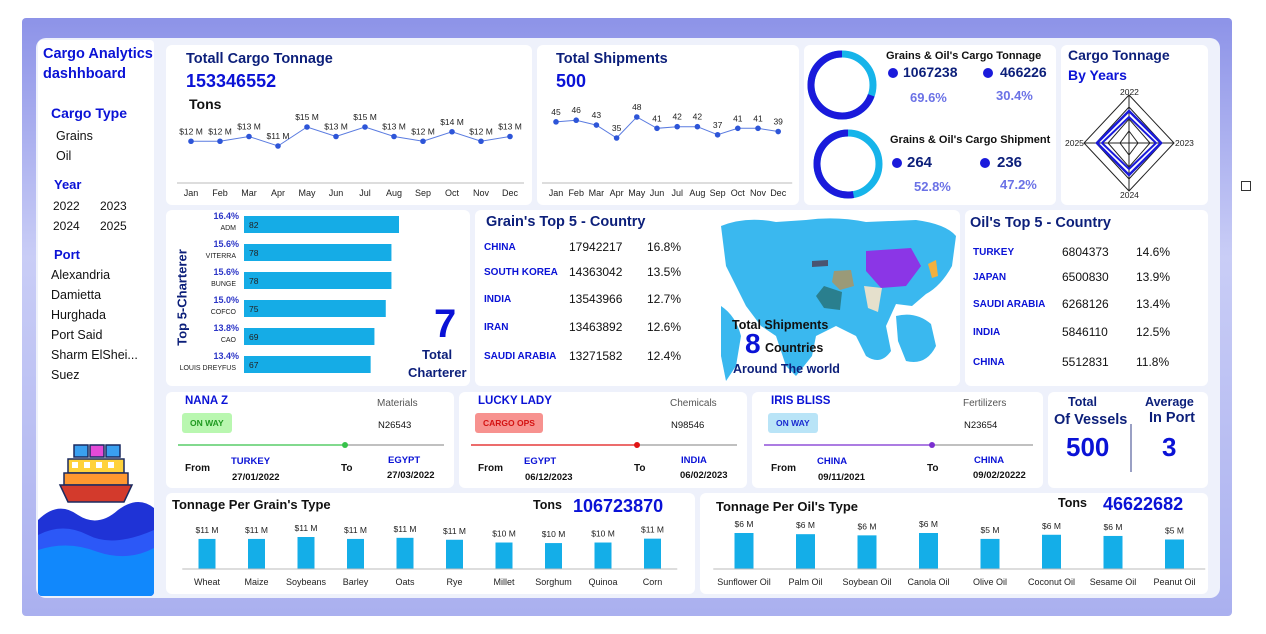  Describe the element at coordinates (1153, 252) in the screenshot. I see `oil-country-pct: 14.6%` at that location.